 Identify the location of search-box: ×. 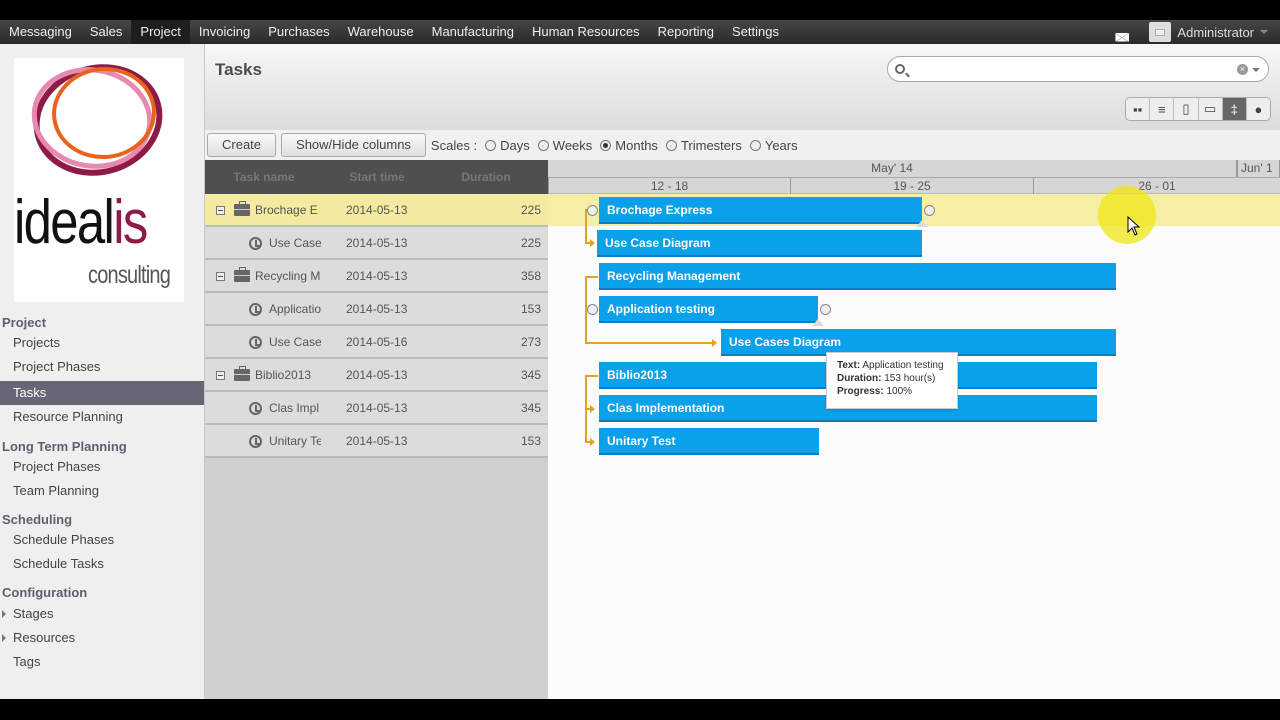
(1078, 69).